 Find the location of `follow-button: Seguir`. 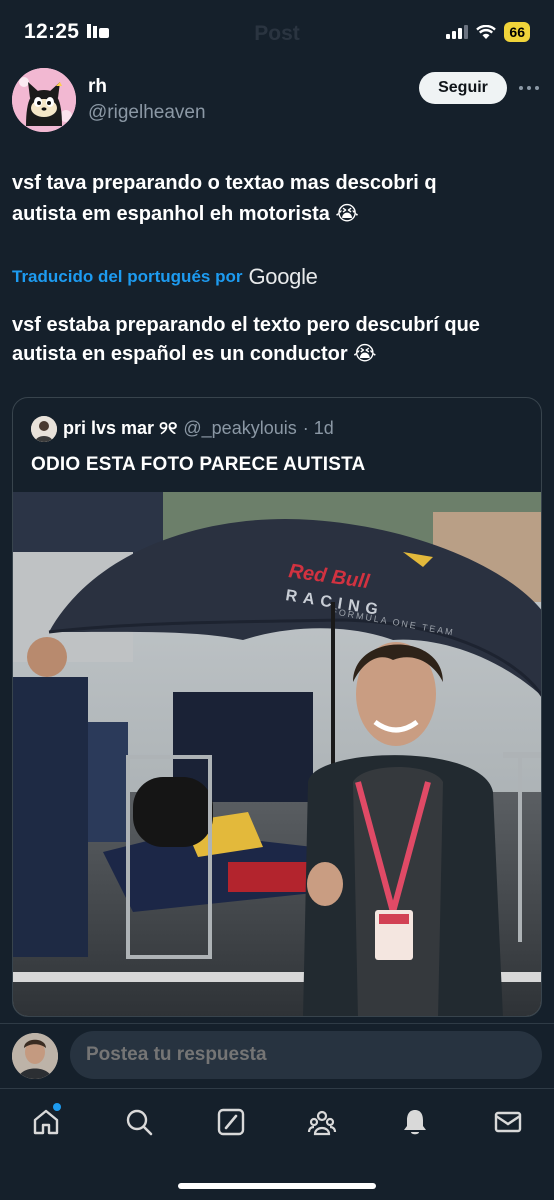

follow-button: Seguir is located at coordinates (463, 88).